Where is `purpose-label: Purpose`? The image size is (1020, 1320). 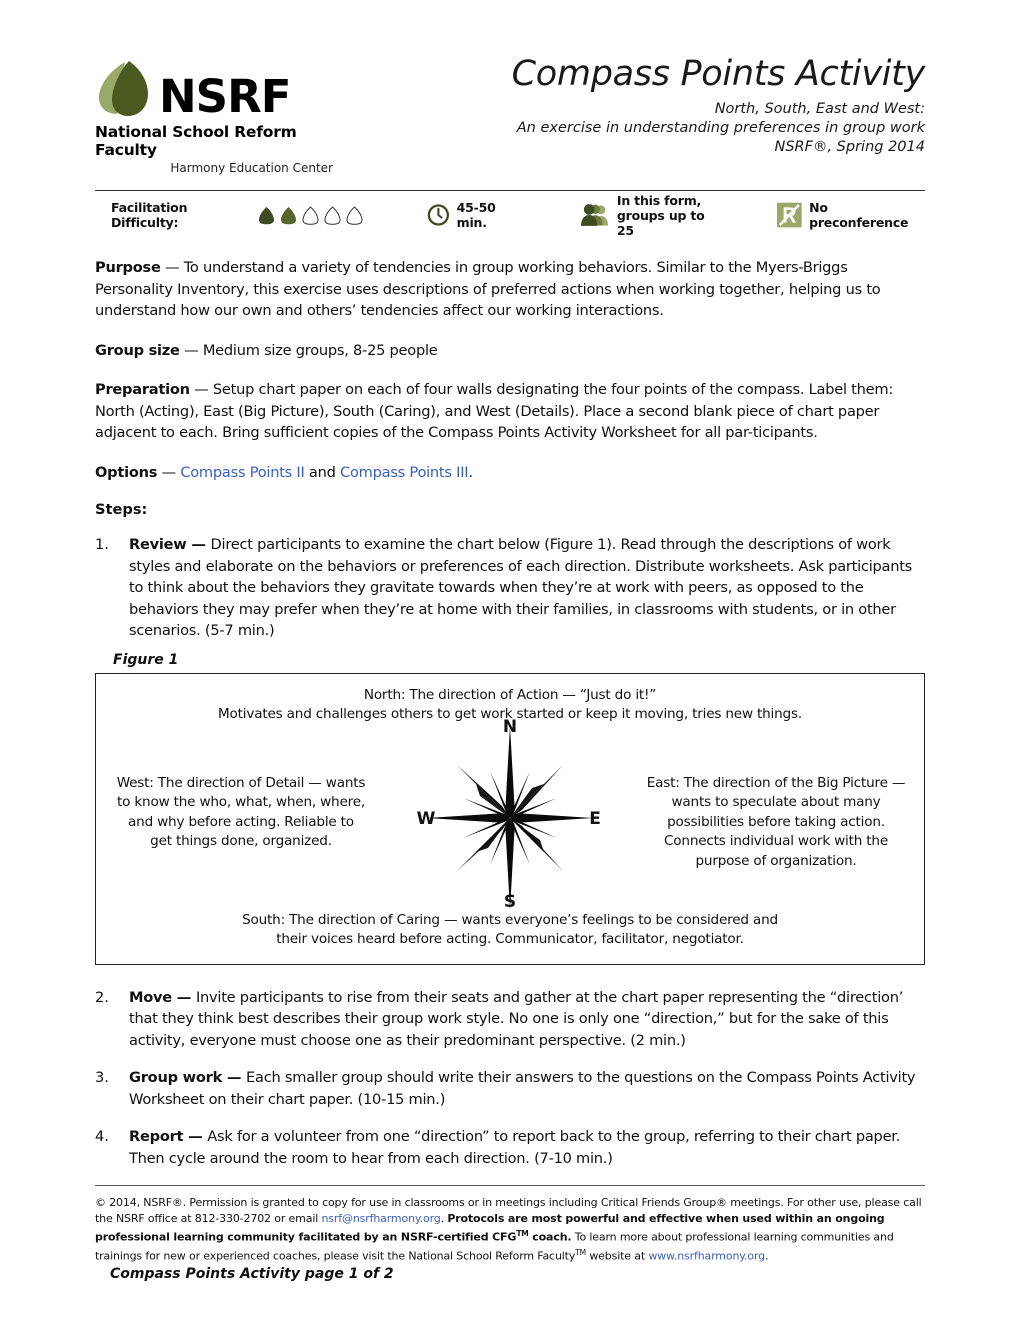 purpose-label: Purpose is located at coordinates (128, 267).